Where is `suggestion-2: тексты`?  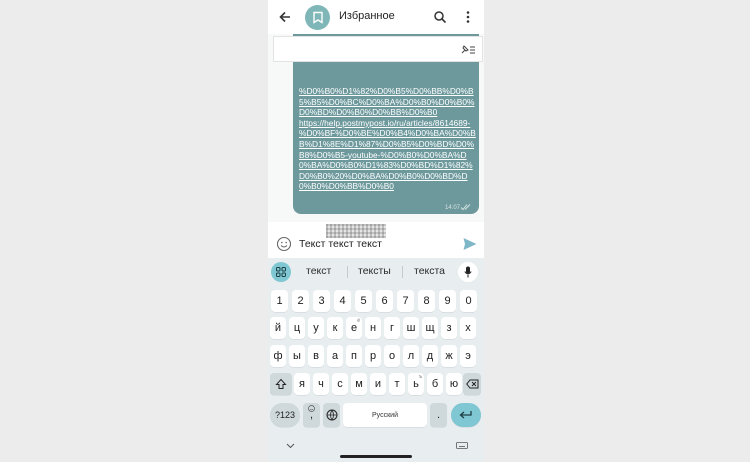 suggestion-2: тексты is located at coordinates (374, 271).